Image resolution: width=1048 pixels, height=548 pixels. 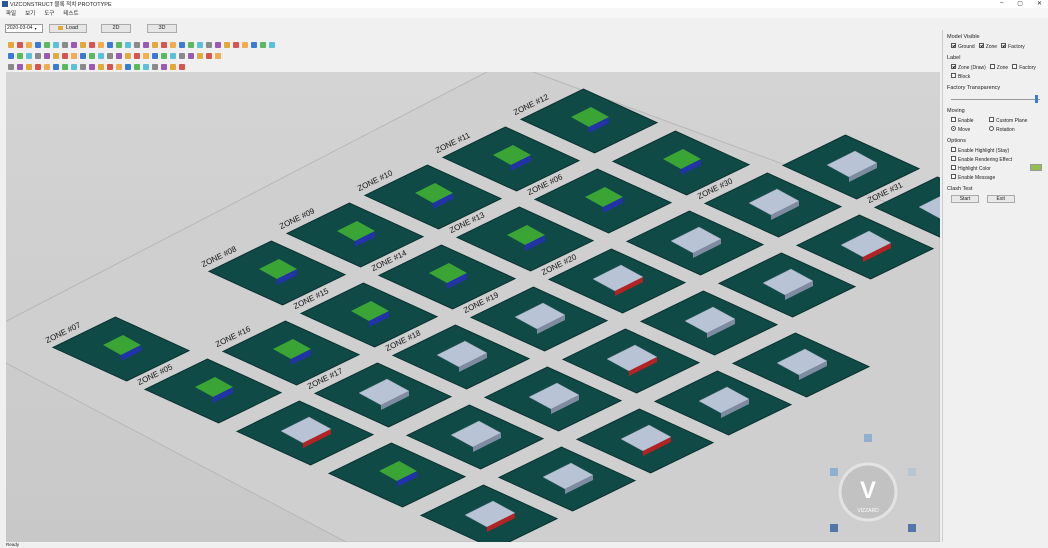 I want to click on enable-message-checkbox: Enable Message, so click(x=973, y=177).